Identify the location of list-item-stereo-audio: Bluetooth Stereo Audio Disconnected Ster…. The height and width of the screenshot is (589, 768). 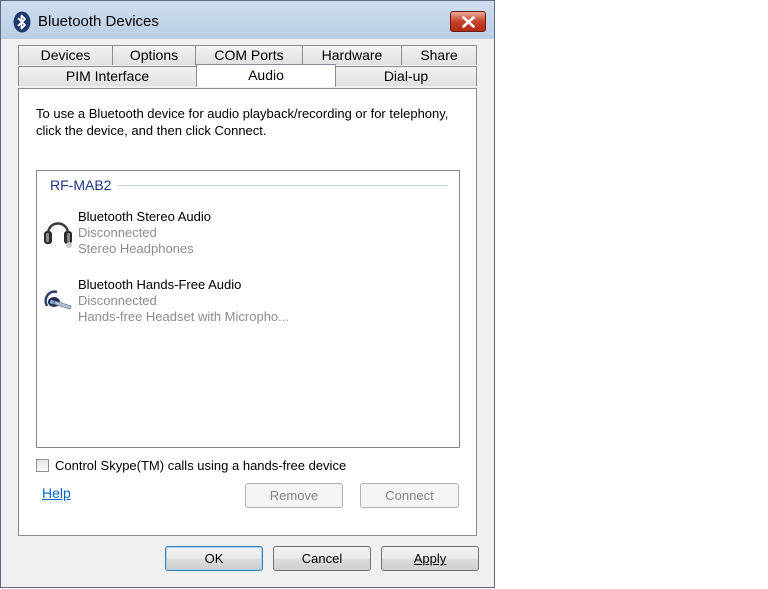
(241, 235).